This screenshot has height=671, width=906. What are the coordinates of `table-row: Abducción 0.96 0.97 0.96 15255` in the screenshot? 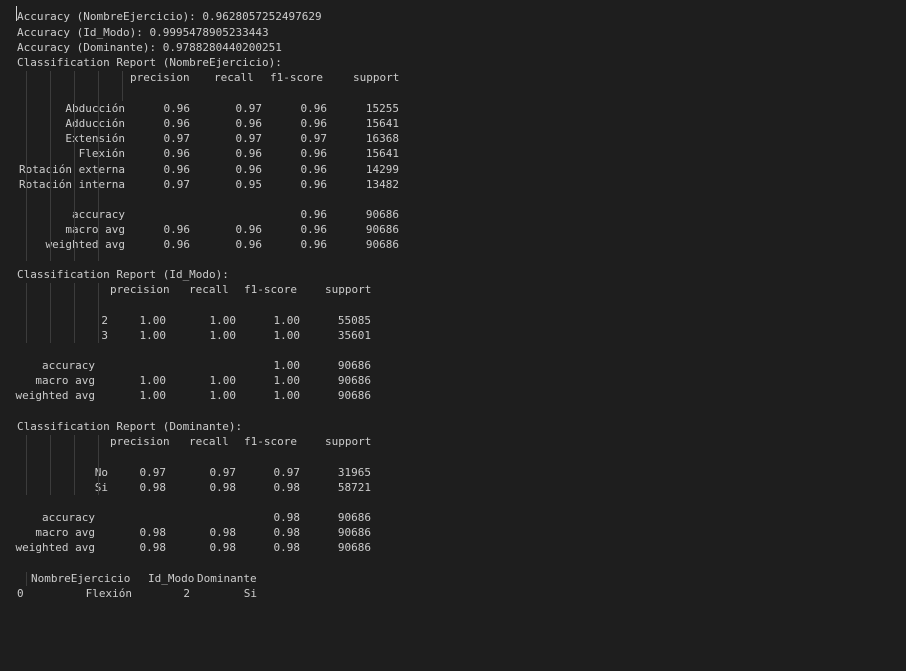 It's located at (232, 108).